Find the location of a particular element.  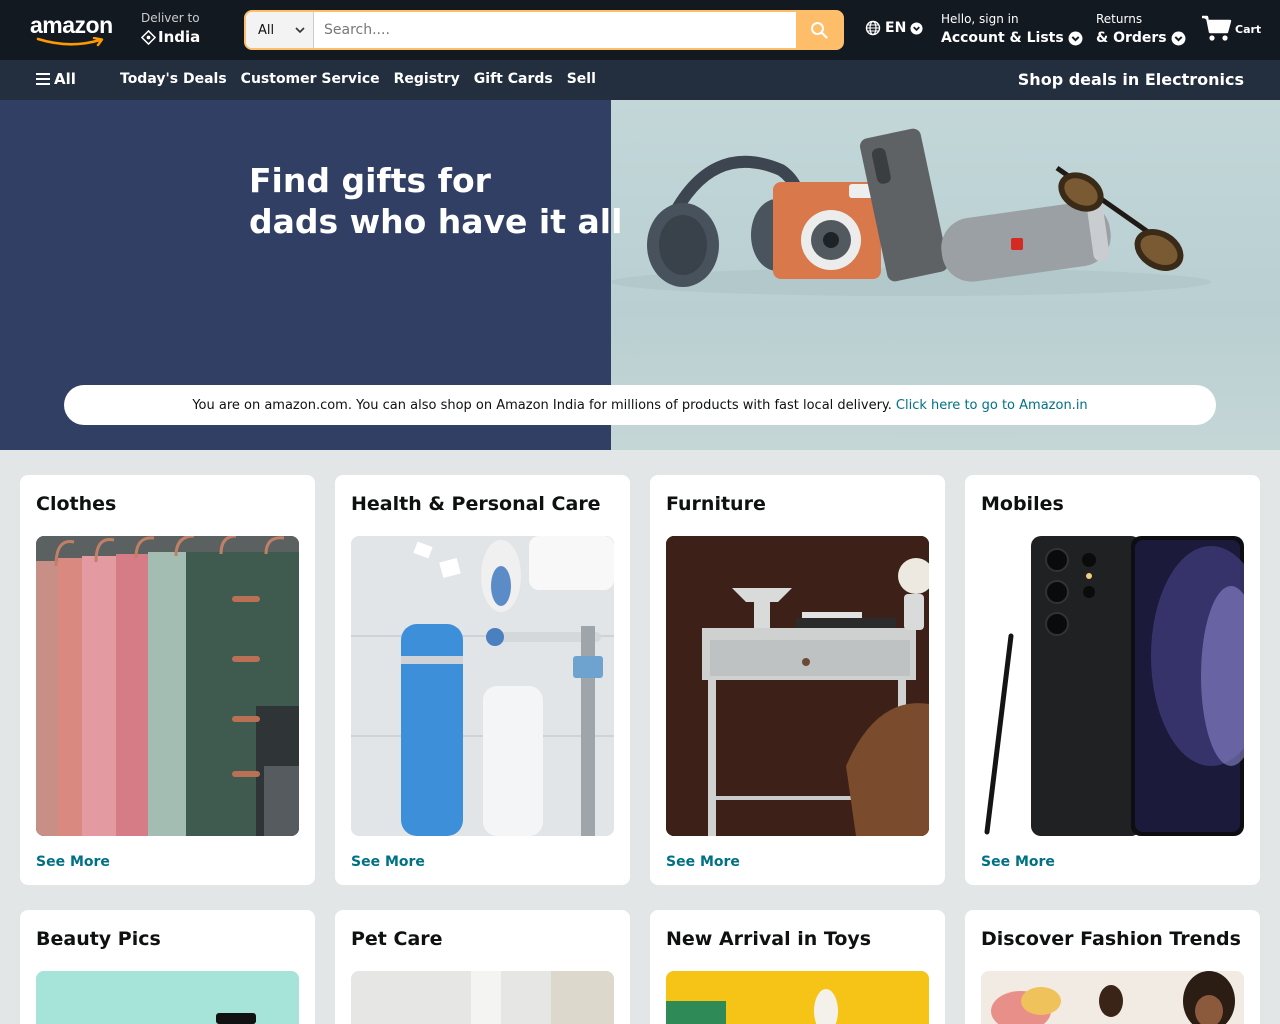

category-card-health: Health & Personal Care See More is located at coordinates (482, 680).